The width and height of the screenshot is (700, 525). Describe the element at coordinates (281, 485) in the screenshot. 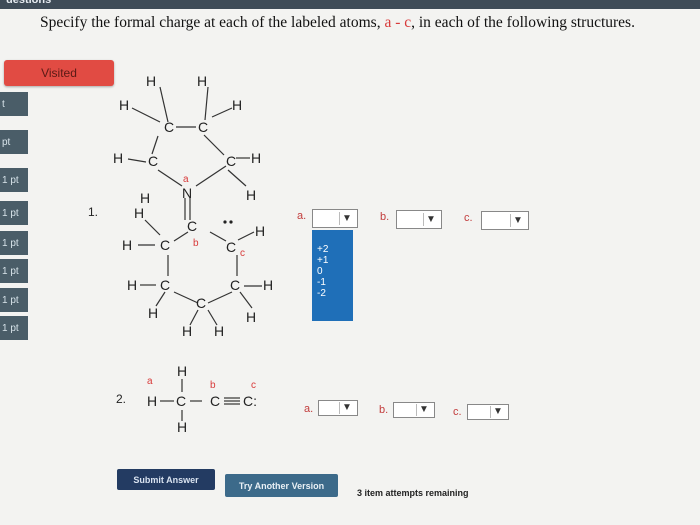

I see `try-another-version-button: Try Another Version` at that location.